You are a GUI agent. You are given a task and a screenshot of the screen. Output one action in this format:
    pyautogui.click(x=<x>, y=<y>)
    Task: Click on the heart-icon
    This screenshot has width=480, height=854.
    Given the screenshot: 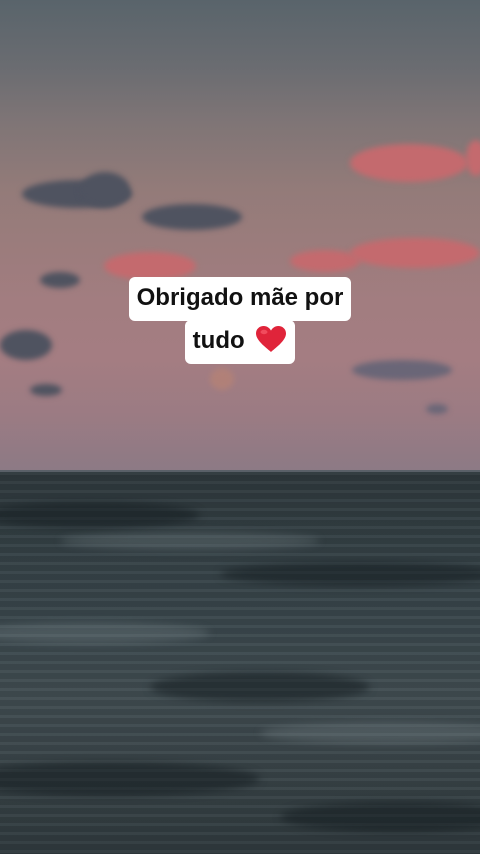 What is the action you would take?
    pyautogui.click(x=271, y=339)
    